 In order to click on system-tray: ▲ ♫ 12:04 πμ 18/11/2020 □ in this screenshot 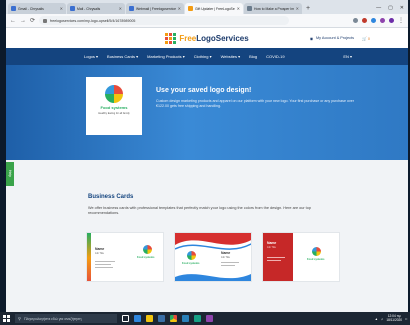, I will do `click(391, 318)`.